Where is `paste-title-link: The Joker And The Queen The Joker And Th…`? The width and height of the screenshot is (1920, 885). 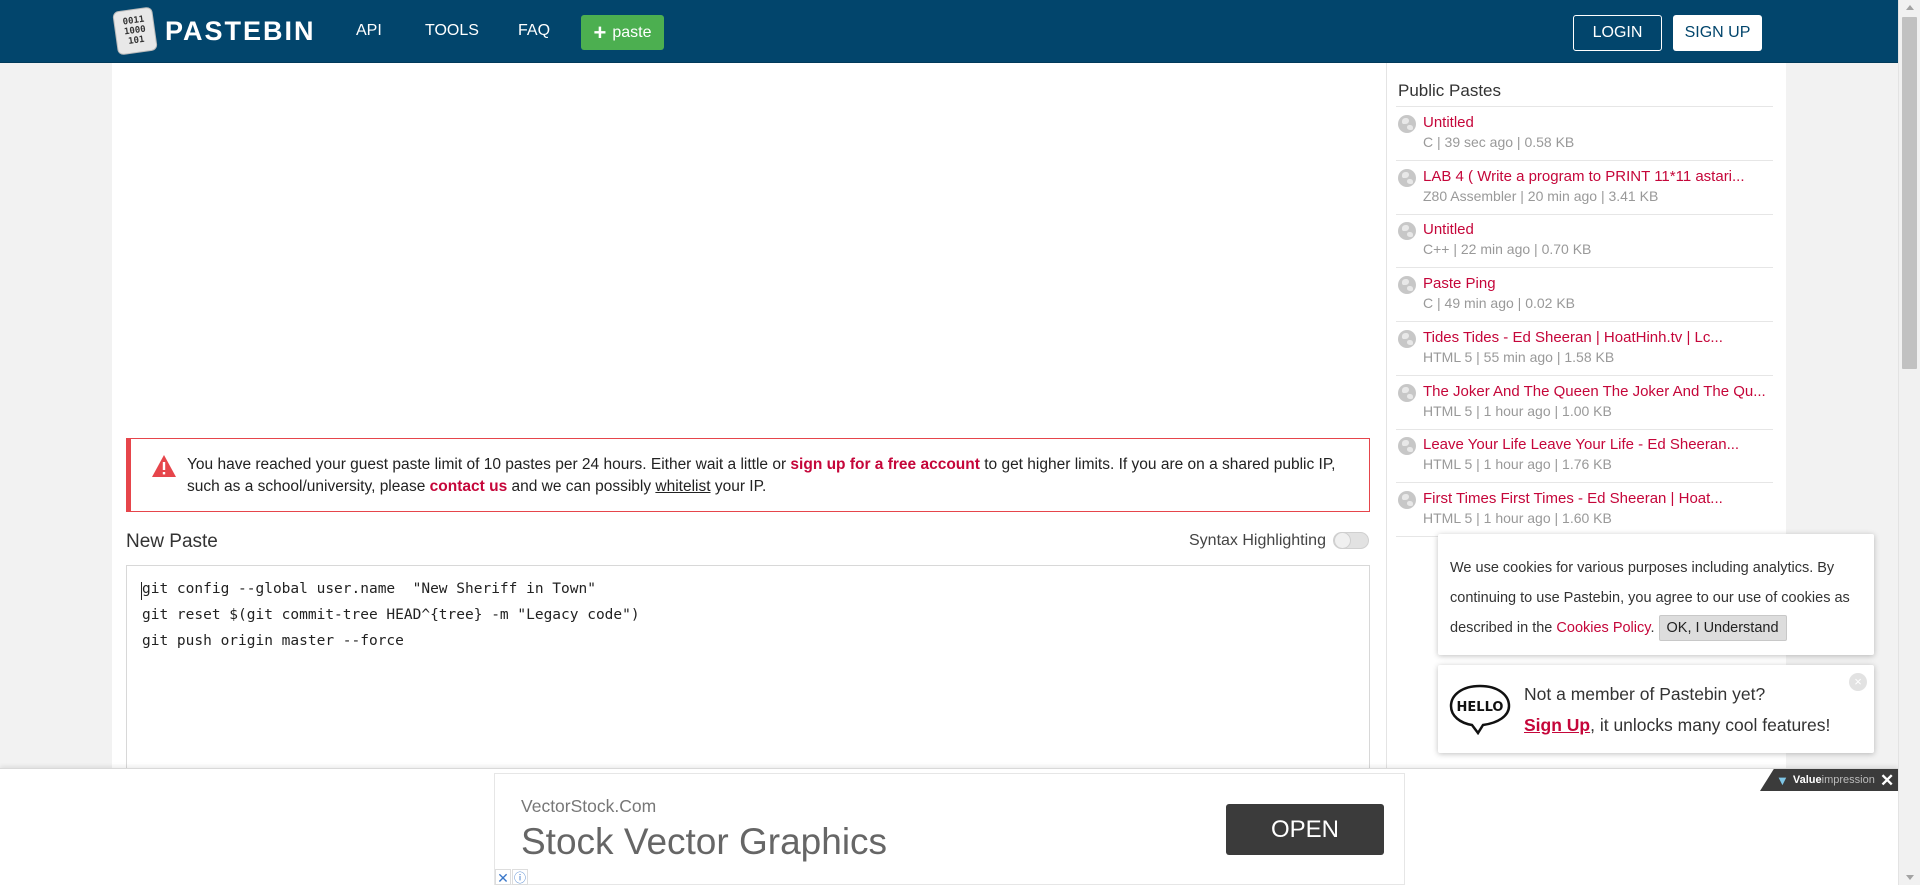 paste-title-link: The Joker And The Queen The Joker And Th… is located at coordinates (1594, 391).